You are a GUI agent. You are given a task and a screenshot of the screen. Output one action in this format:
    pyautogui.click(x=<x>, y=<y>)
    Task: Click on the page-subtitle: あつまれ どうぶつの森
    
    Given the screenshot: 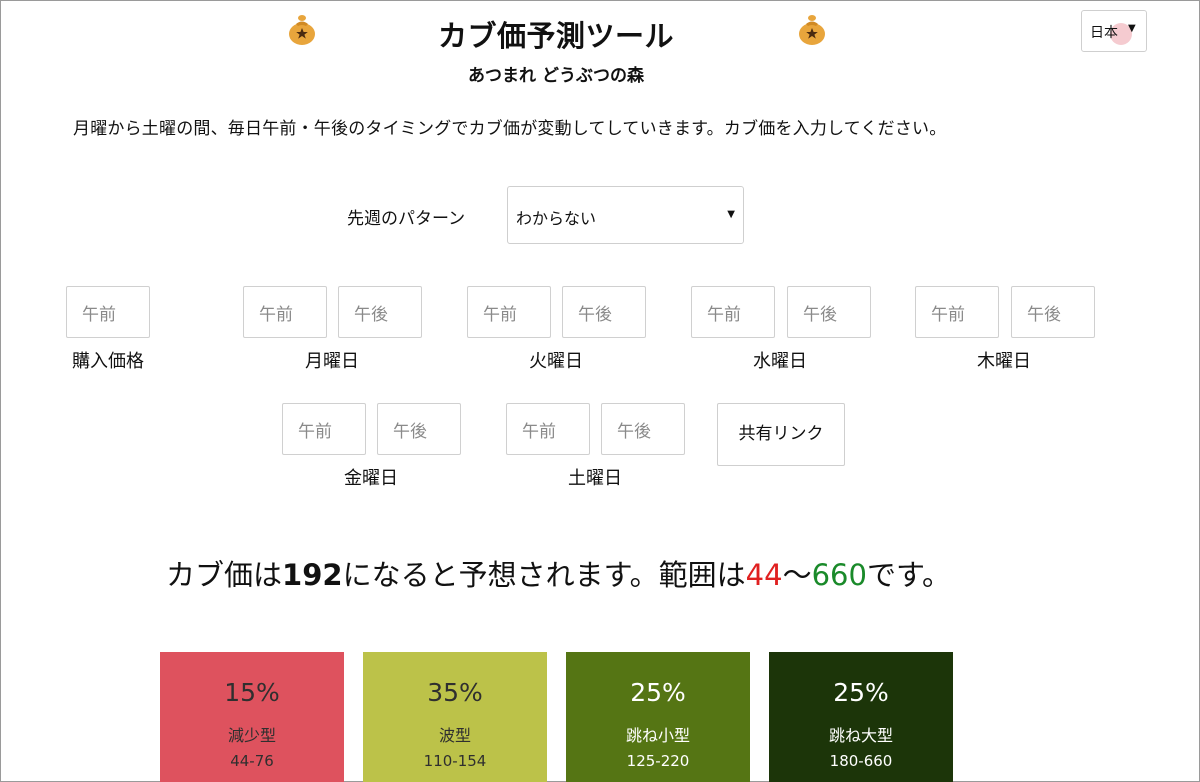 What is the action you would take?
    pyautogui.click(x=556, y=76)
    